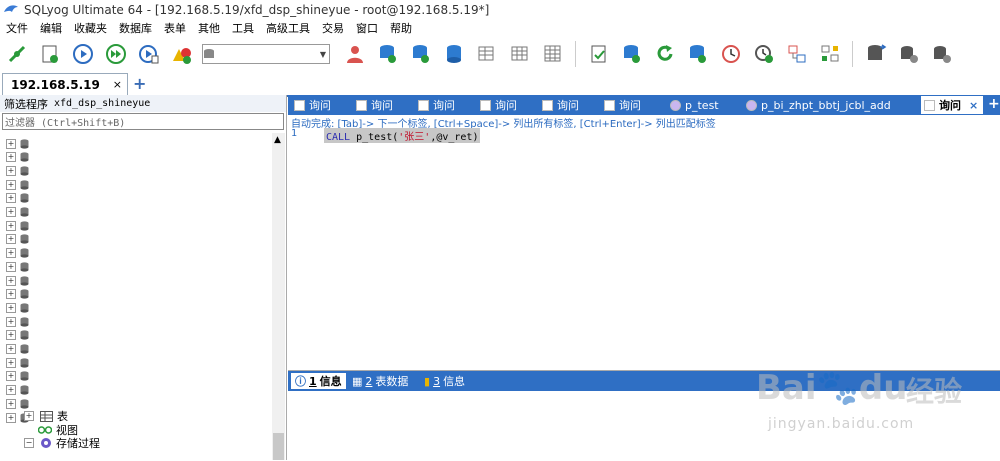  Describe the element at coordinates (402, 135) in the screenshot. I see `code-line: CALL p_test('张三',@v_ret)` at that location.